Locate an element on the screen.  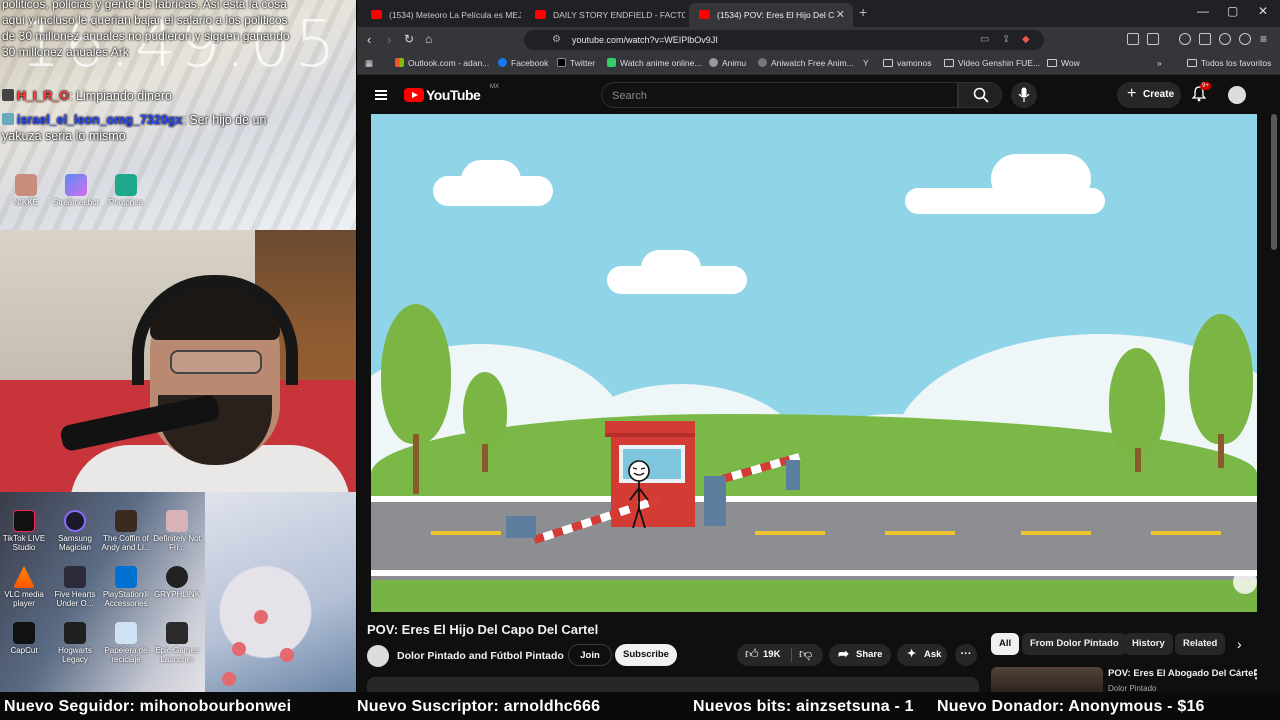
minimize-icon: — is located at coordinates (1203, 11).